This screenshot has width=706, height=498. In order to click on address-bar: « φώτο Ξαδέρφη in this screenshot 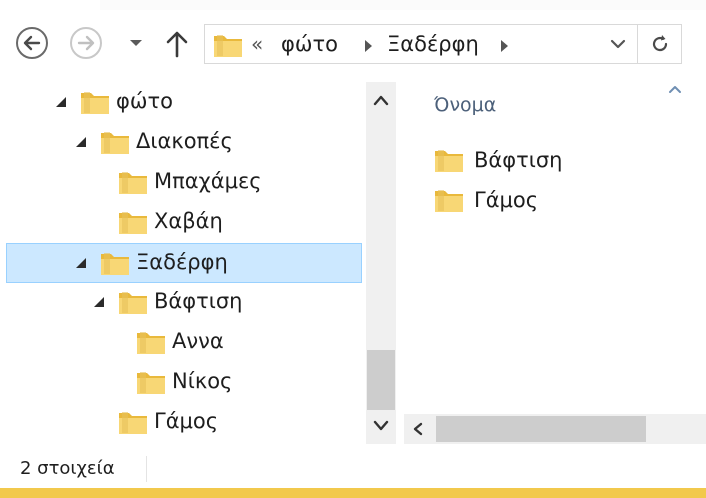, I will do `click(421, 44)`.